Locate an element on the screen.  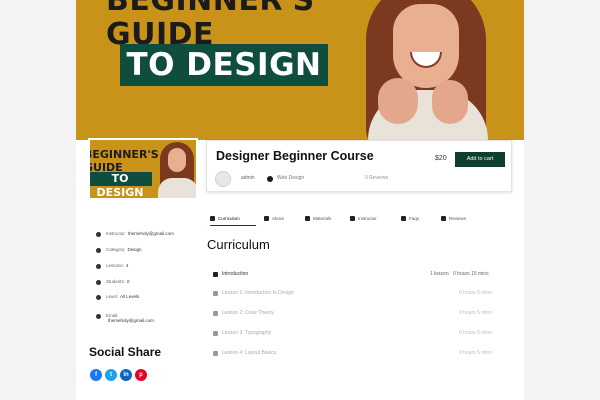
materials-icon is located at coordinates (307, 218).